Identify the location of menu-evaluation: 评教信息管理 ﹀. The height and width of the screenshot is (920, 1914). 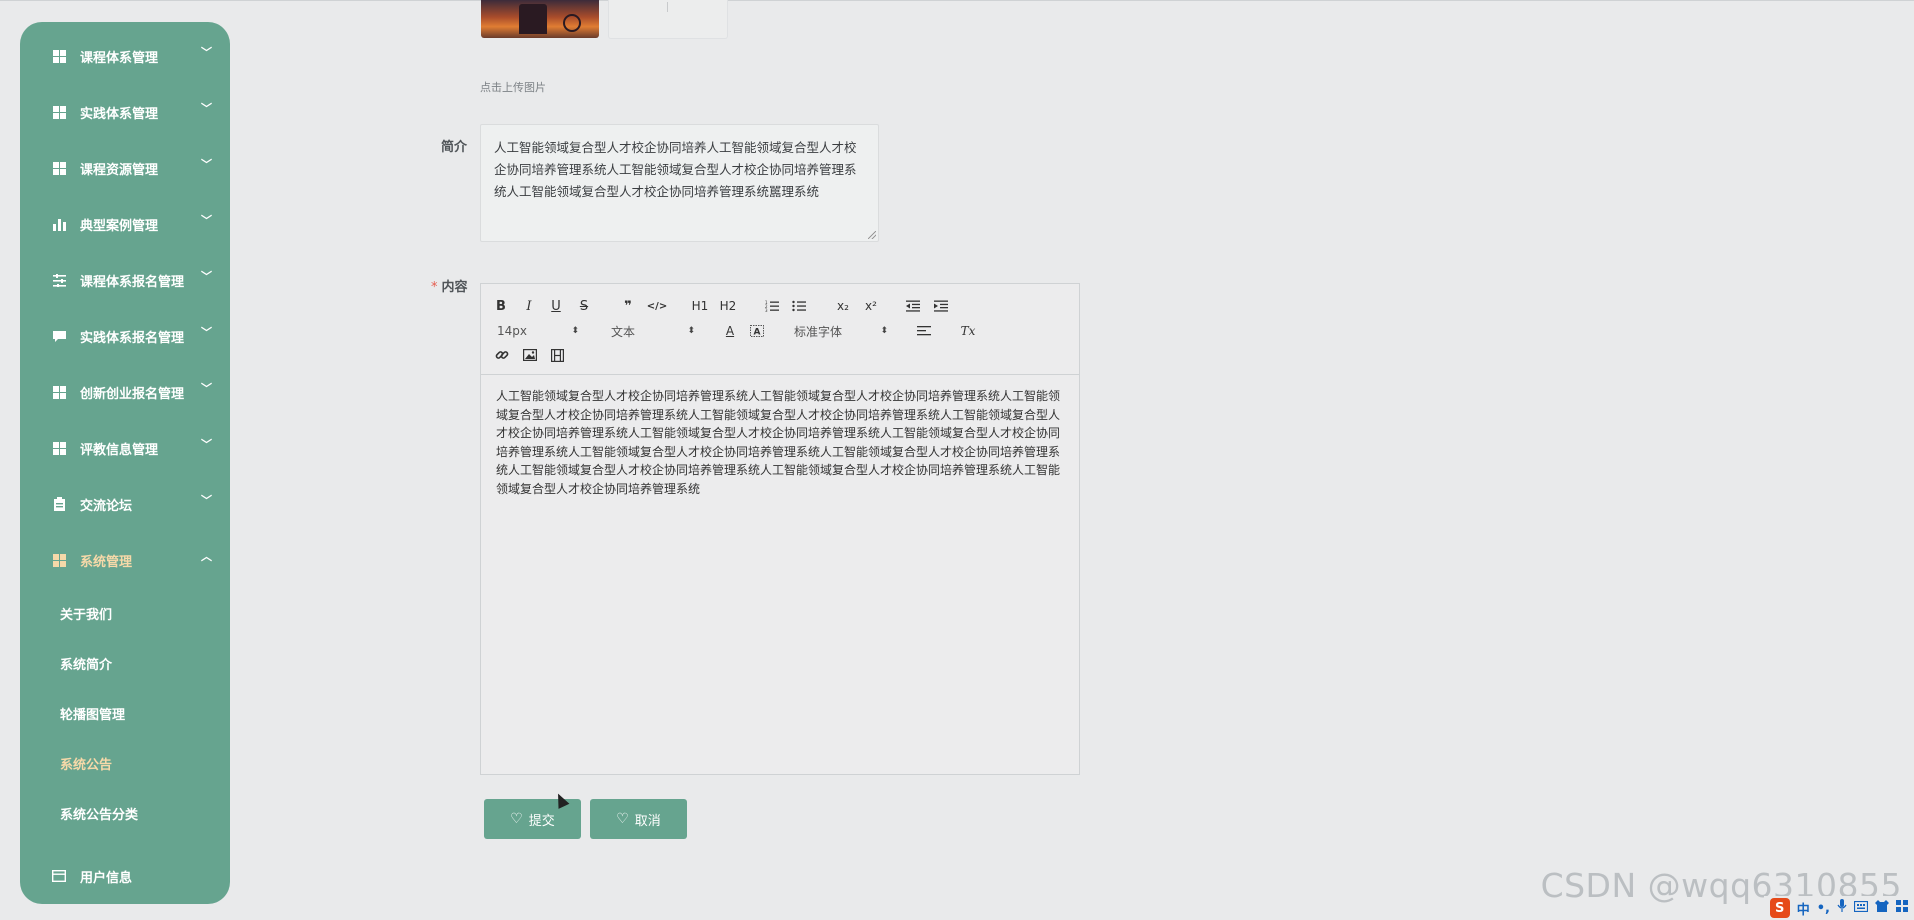
(125, 448).